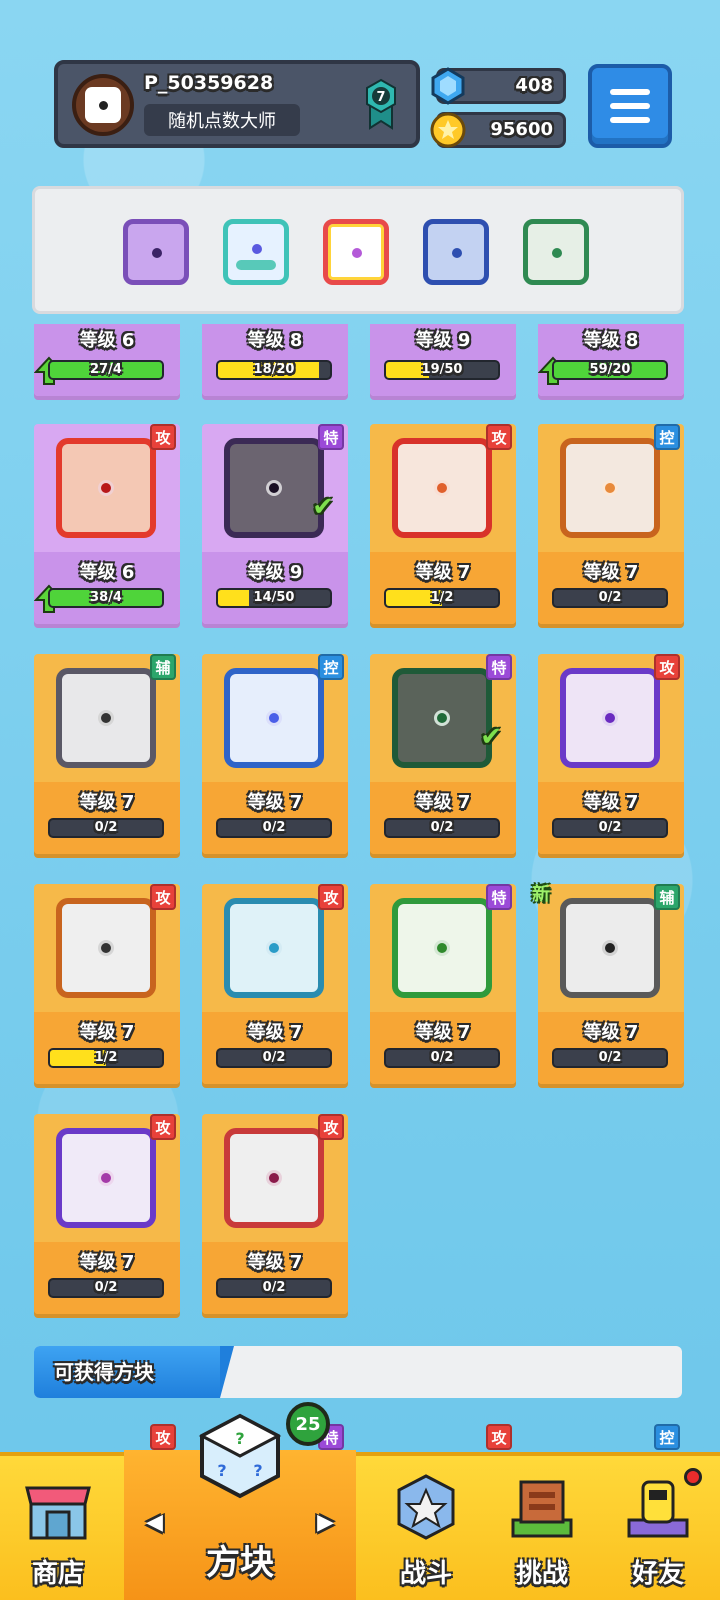 This screenshot has height=1600, width=720. I want to click on progress-bar: 19/50, so click(442, 370).